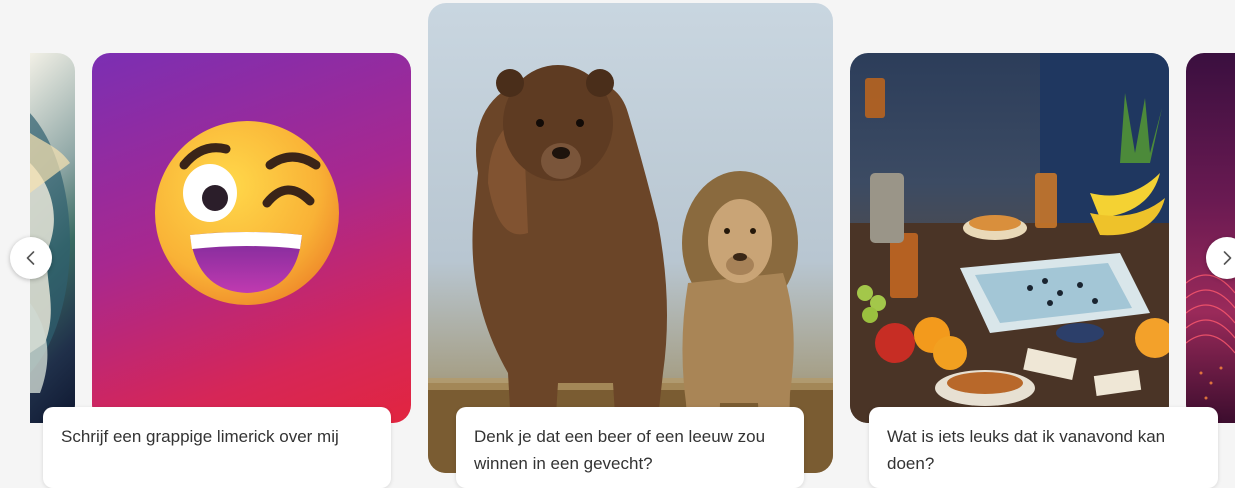 The image size is (1235, 488). Describe the element at coordinates (200, 436) in the screenshot. I see `suggestion-caption-text: Schrijf een grappige limerick over mij` at that location.